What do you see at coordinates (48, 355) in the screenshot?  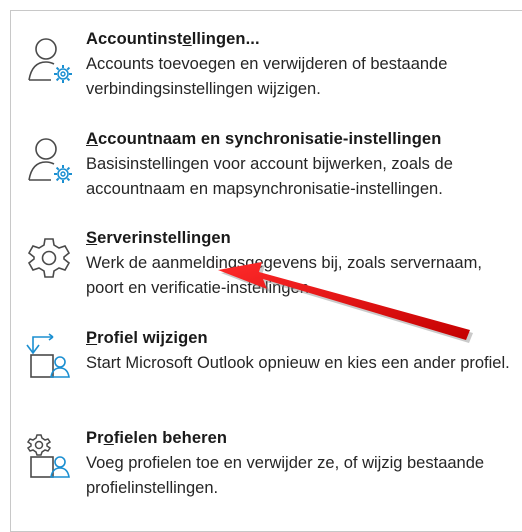 I see `switch-profile-icon` at bounding box center [48, 355].